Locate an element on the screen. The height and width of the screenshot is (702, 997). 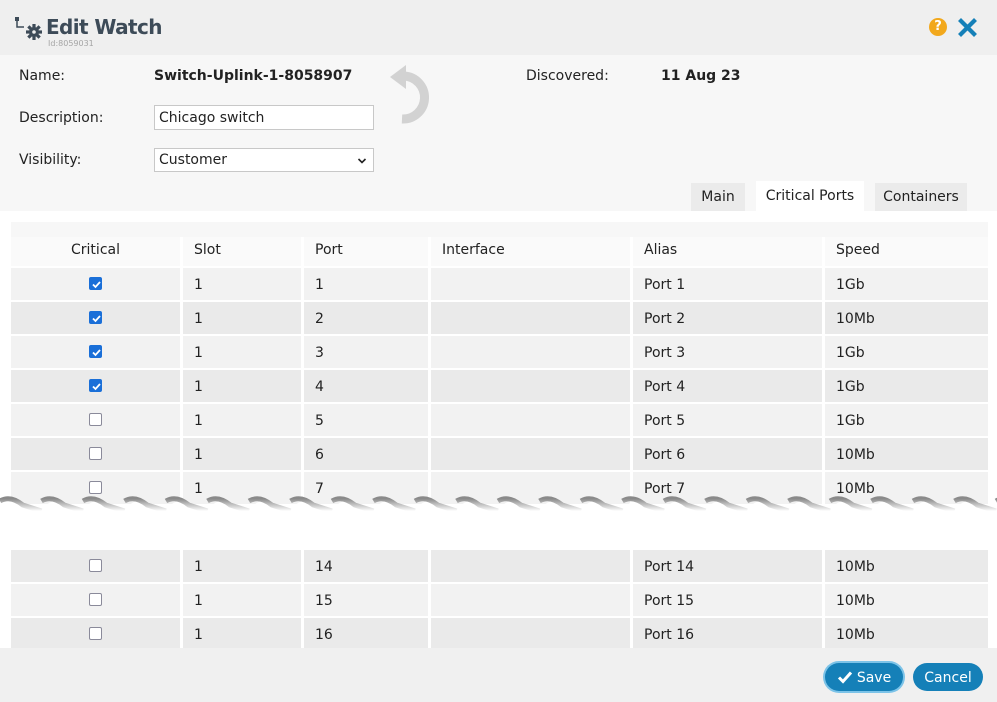
tab-critical-ports: Critical Ports is located at coordinates (810, 196).